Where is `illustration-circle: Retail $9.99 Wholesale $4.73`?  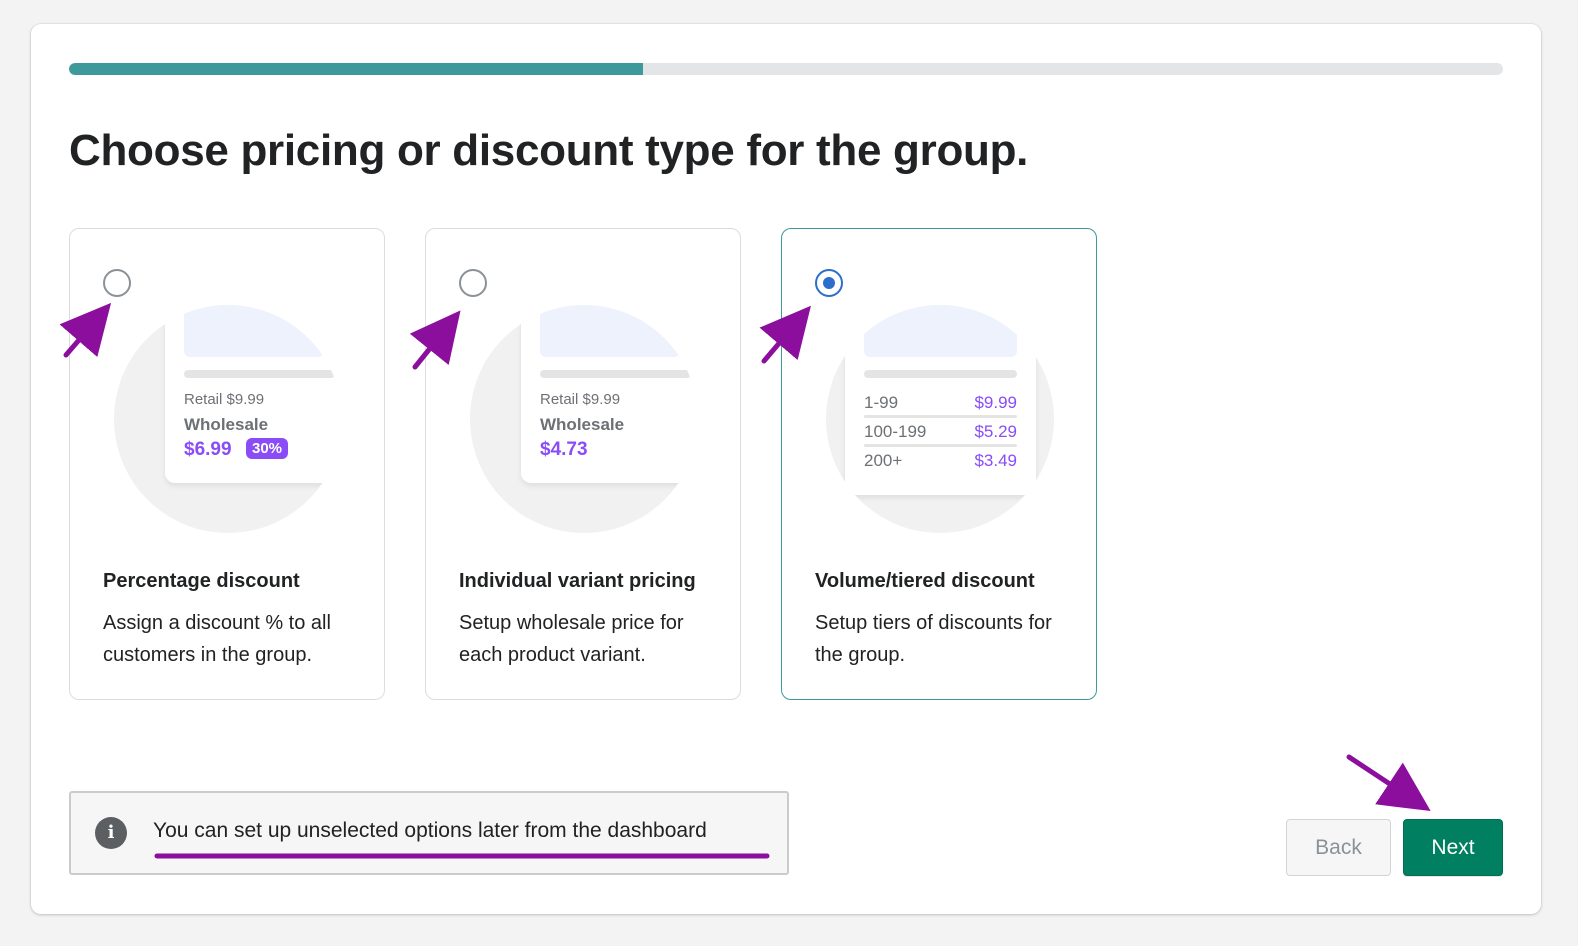 illustration-circle: Retail $9.99 Wholesale $4.73 is located at coordinates (584, 419).